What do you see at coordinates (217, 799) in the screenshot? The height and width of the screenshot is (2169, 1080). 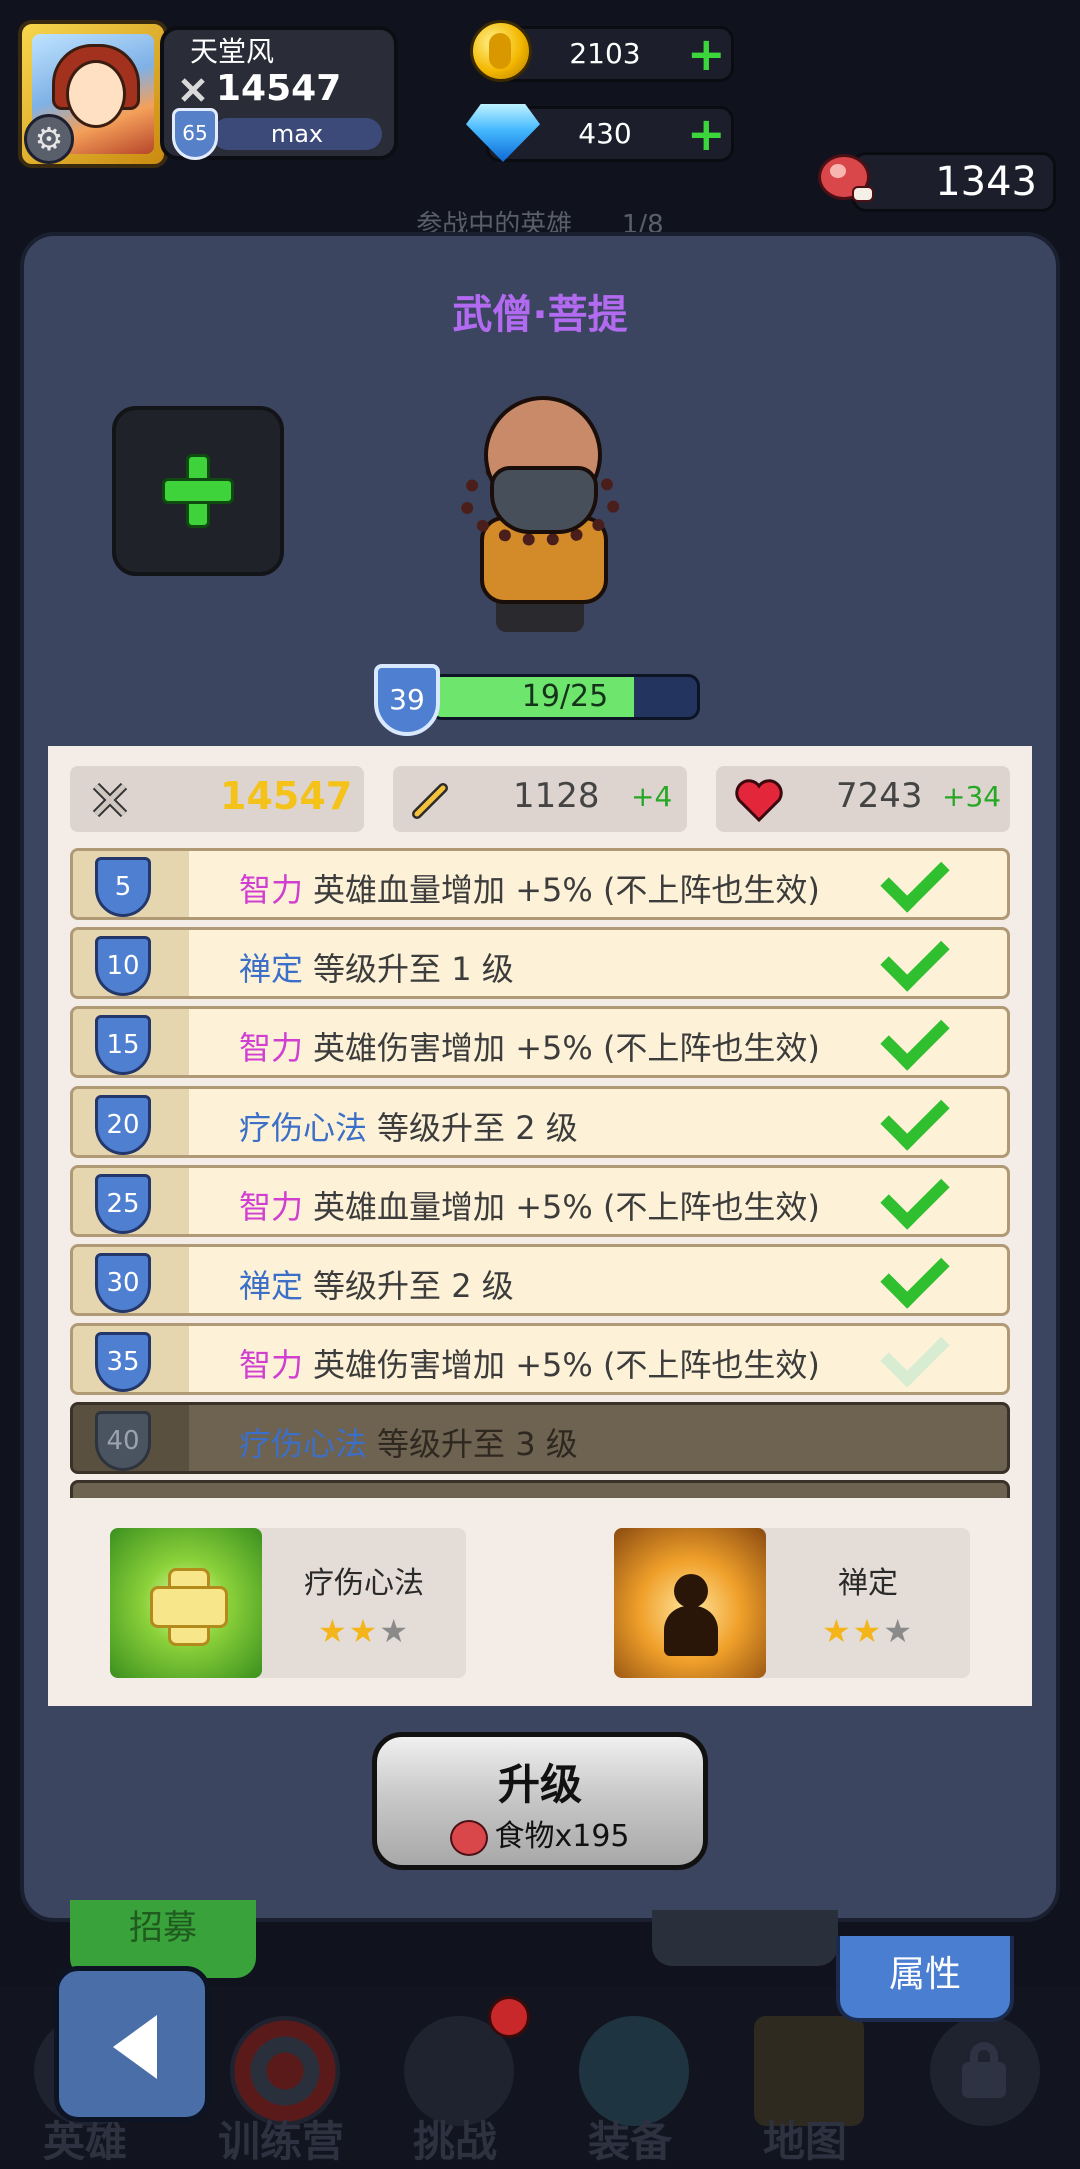 I see `power-stat: 14547` at bounding box center [217, 799].